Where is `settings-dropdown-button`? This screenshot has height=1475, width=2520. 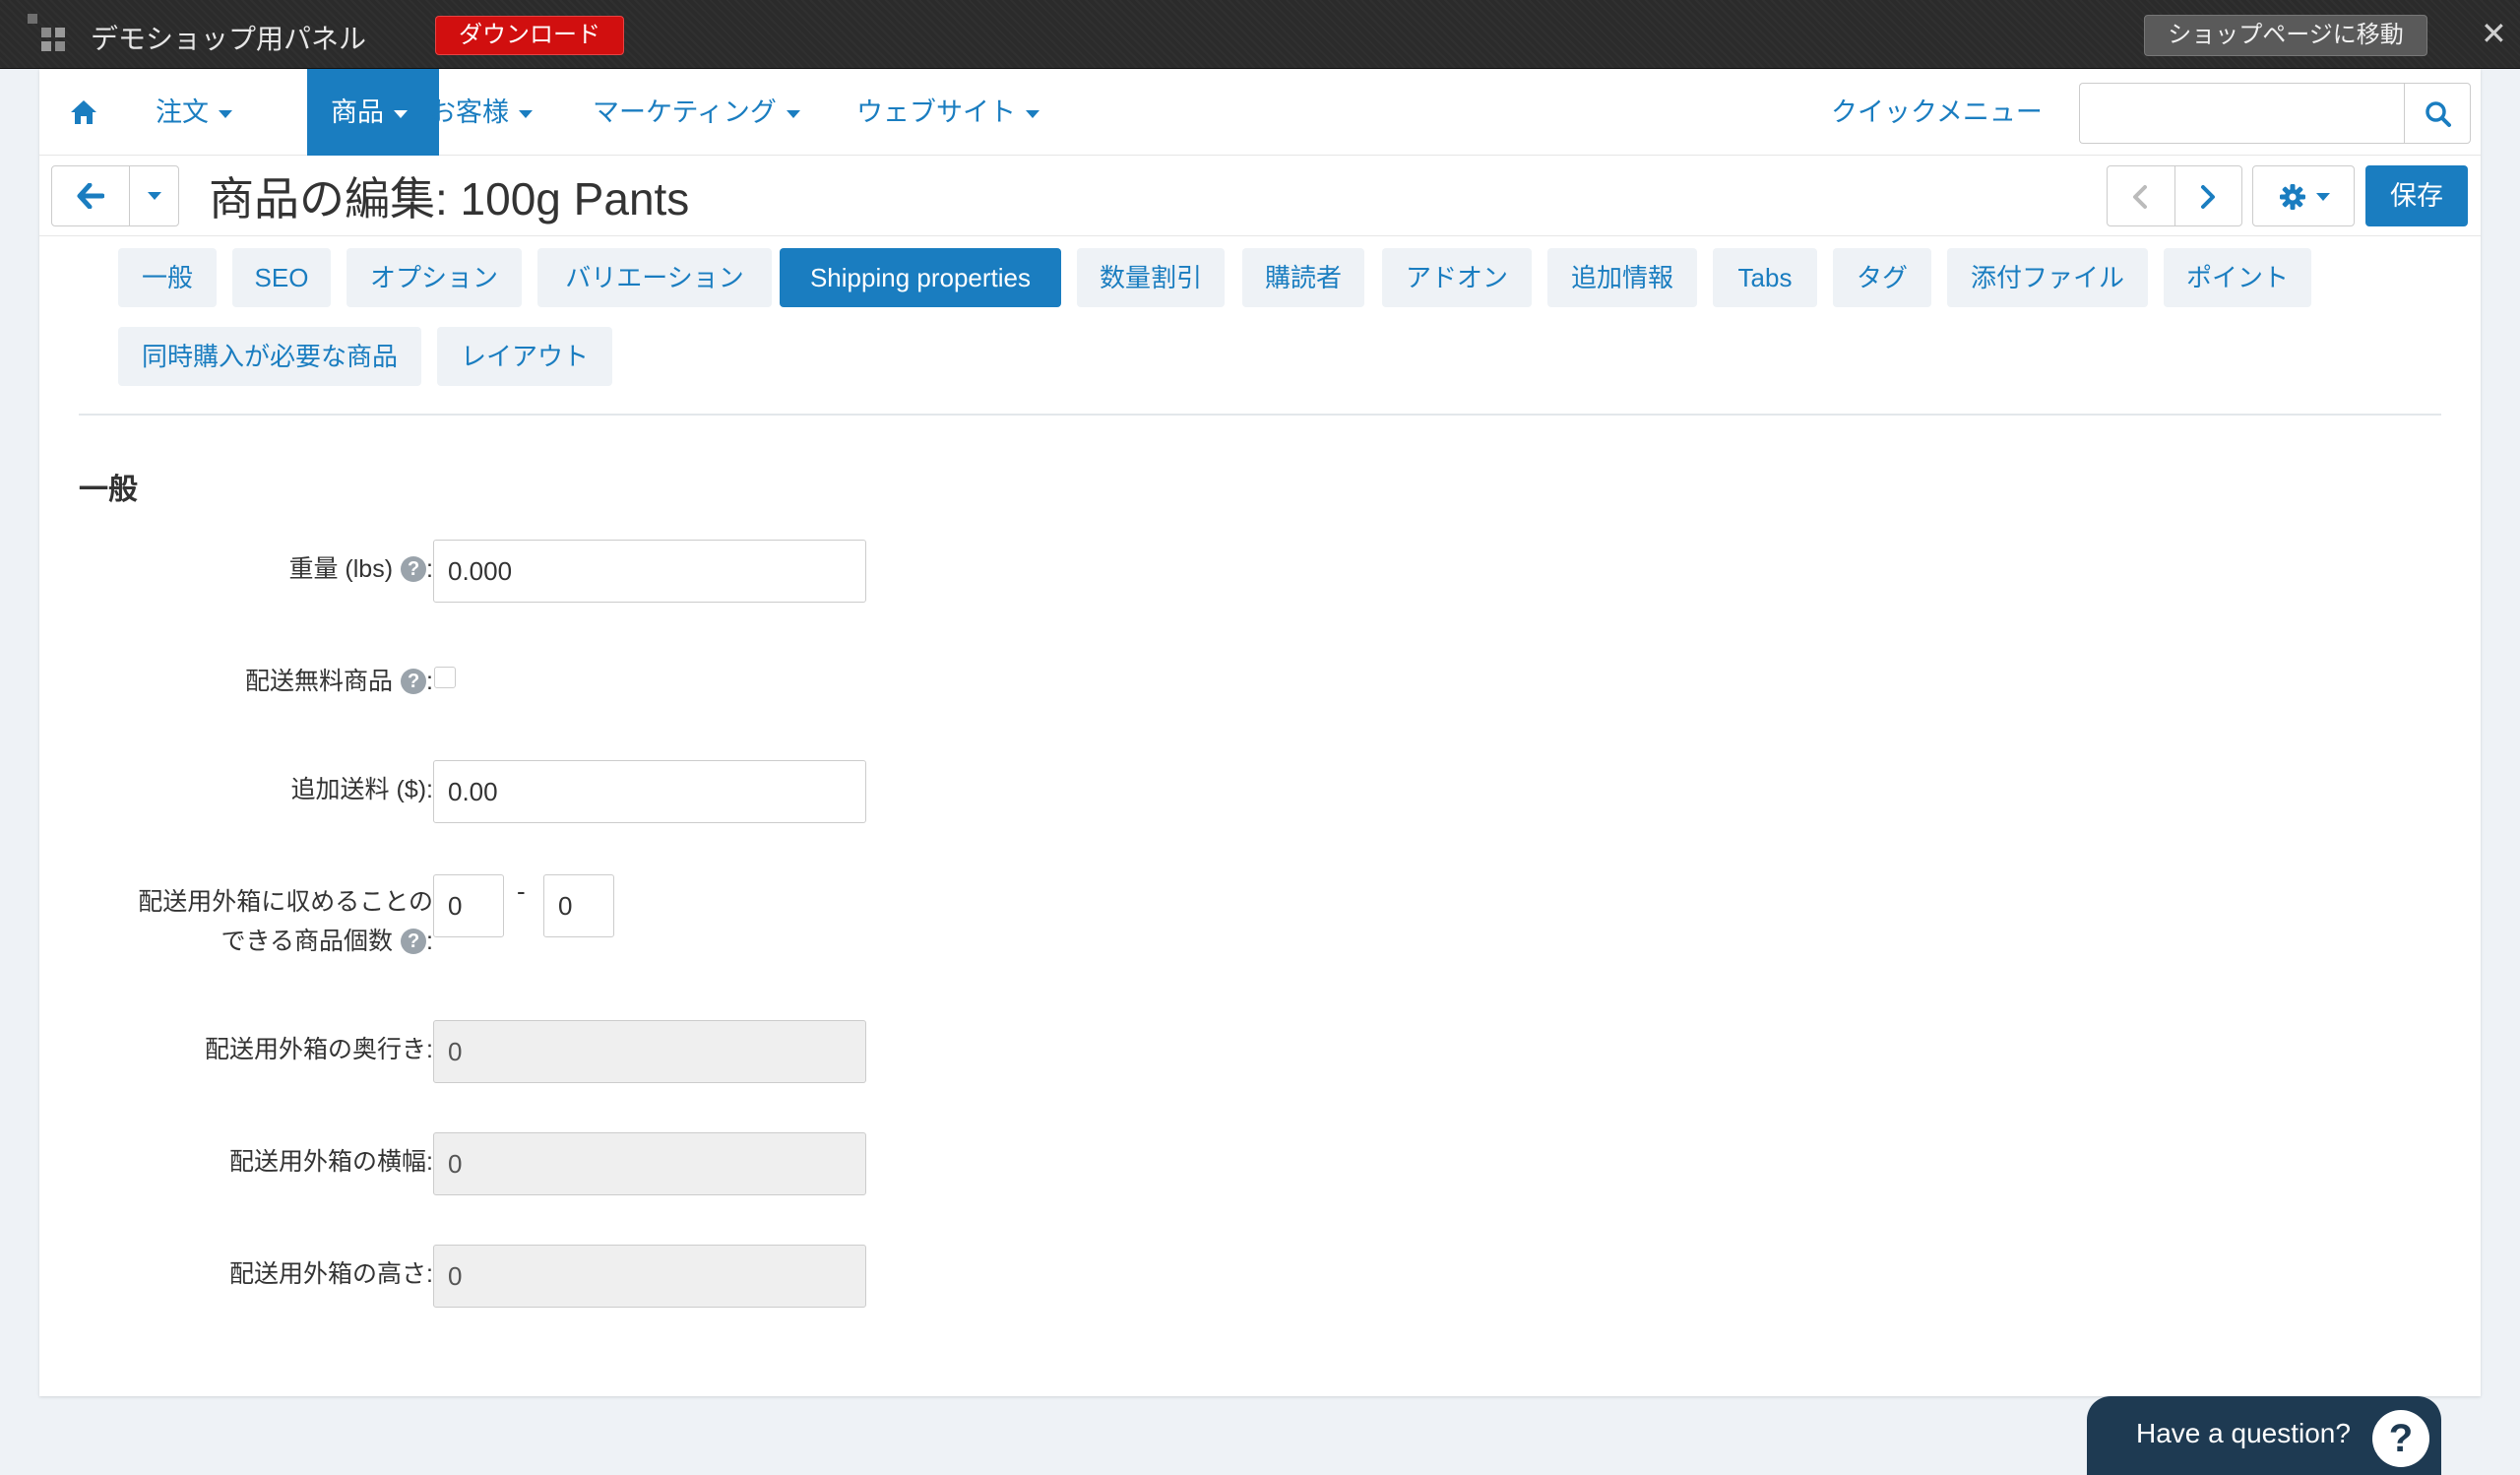 settings-dropdown-button is located at coordinates (2303, 195).